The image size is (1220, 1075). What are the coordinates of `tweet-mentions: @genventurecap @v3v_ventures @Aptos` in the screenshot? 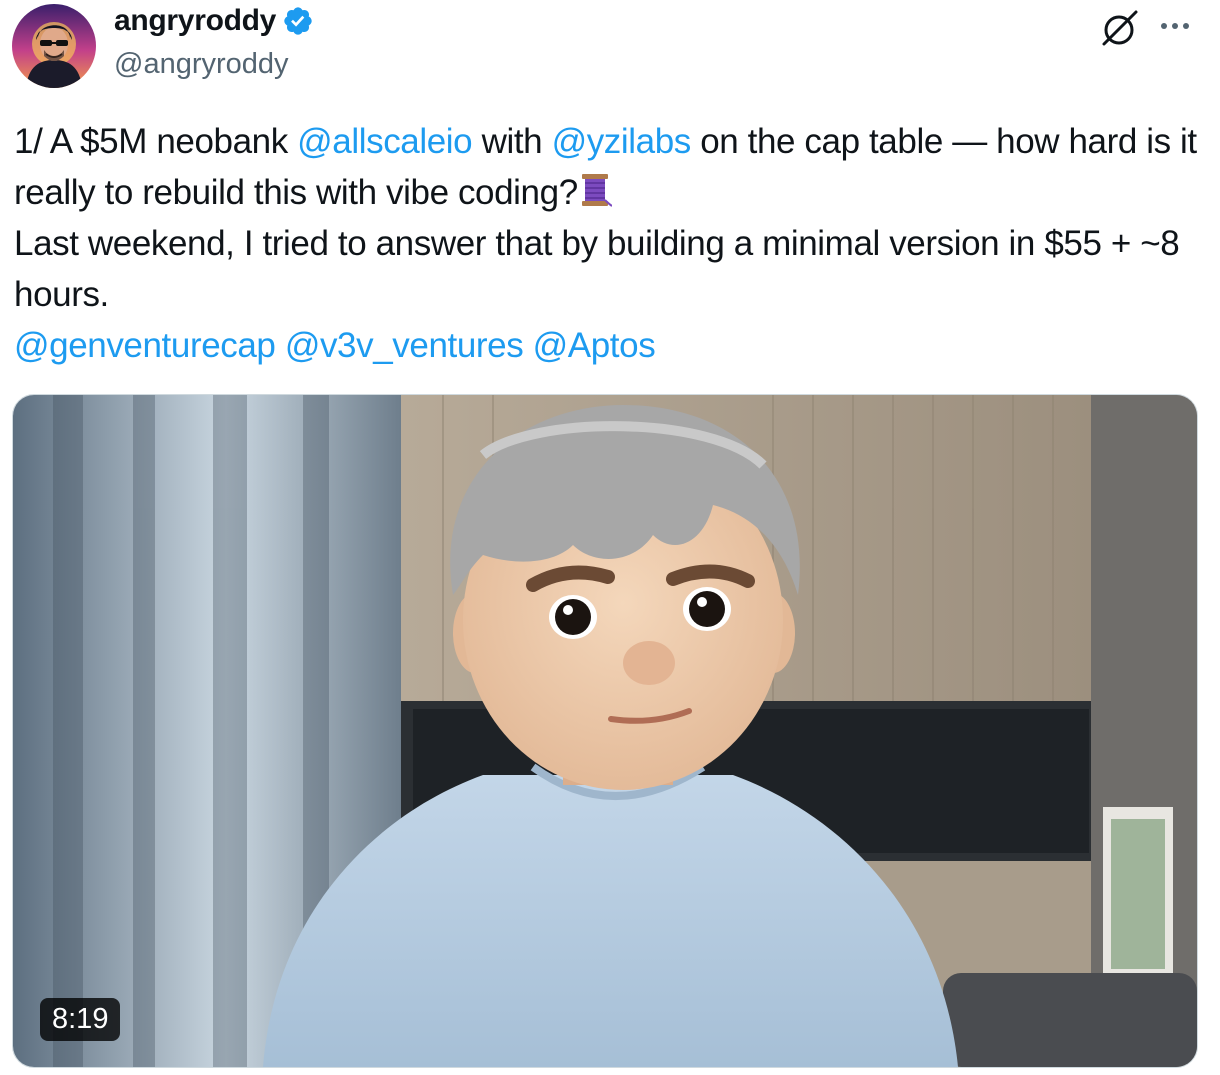 It's located at (609, 345).